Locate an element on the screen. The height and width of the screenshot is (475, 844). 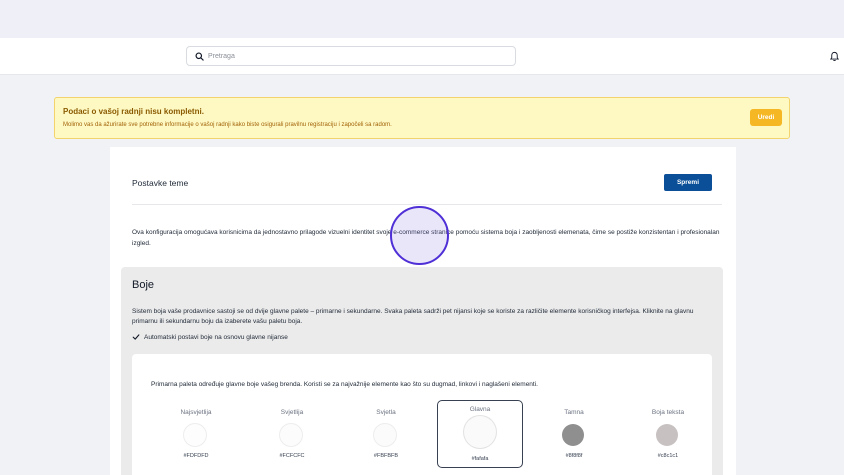
swatch-dark: Tamna #8f8f8f is located at coordinates (574, 434).